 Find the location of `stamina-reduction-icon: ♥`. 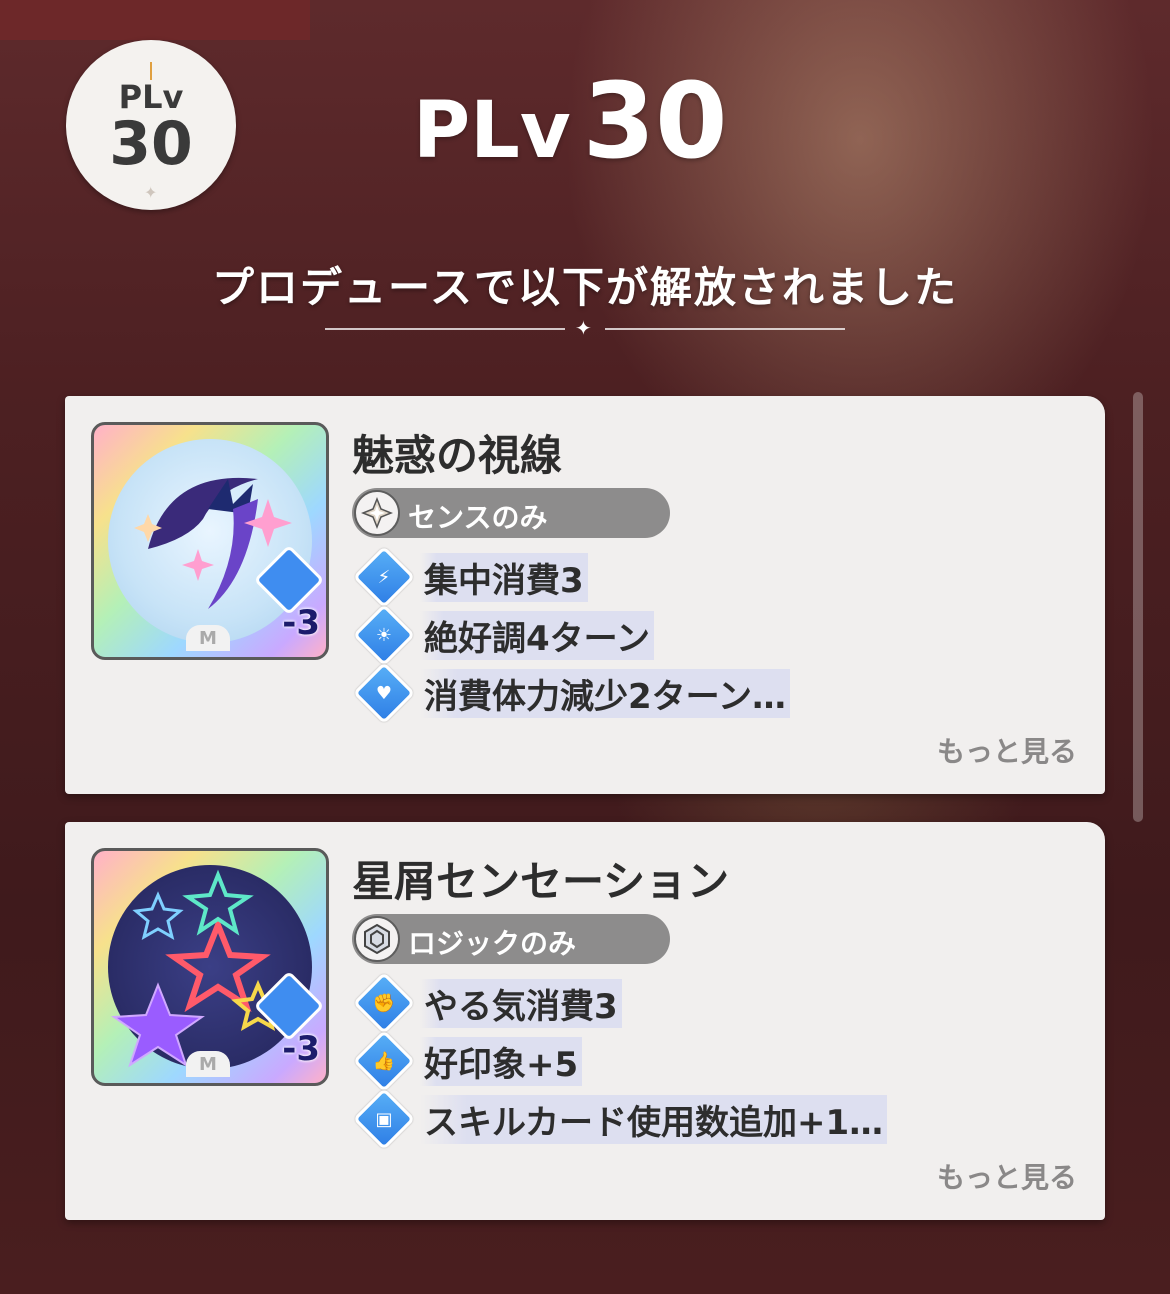

stamina-reduction-icon: ♥ is located at coordinates (384, 693).